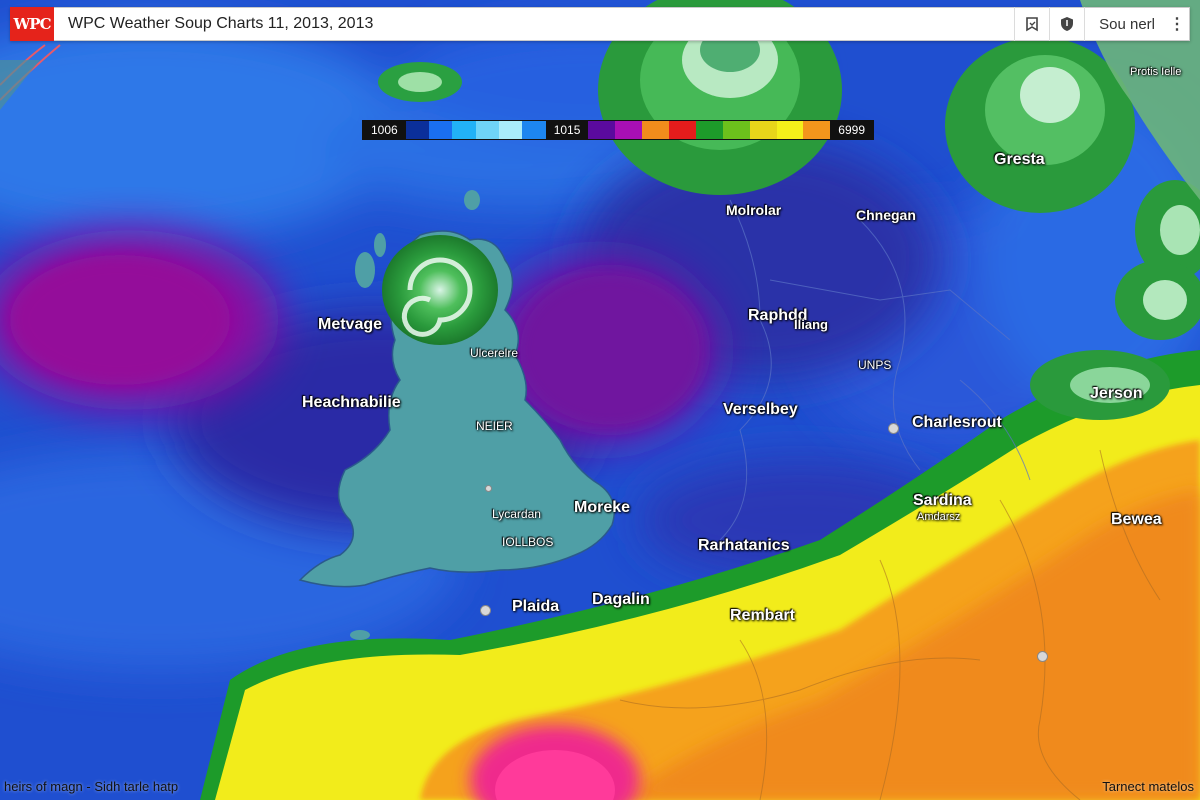 The width and height of the screenshot is (1200, 800). Describe the element at coordinates (942, 501) in the screenshot. I see `place-label: Sardina` at that location.